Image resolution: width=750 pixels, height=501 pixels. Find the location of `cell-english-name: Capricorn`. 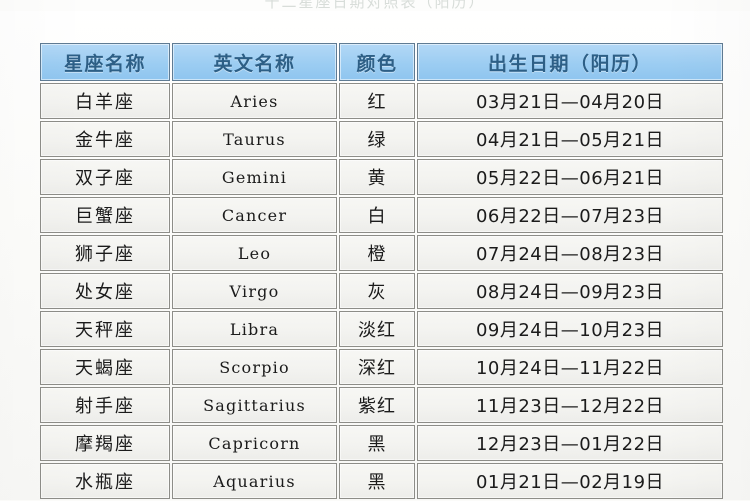

cell-english-name: Capricorn is located at coordinates (254, 443).